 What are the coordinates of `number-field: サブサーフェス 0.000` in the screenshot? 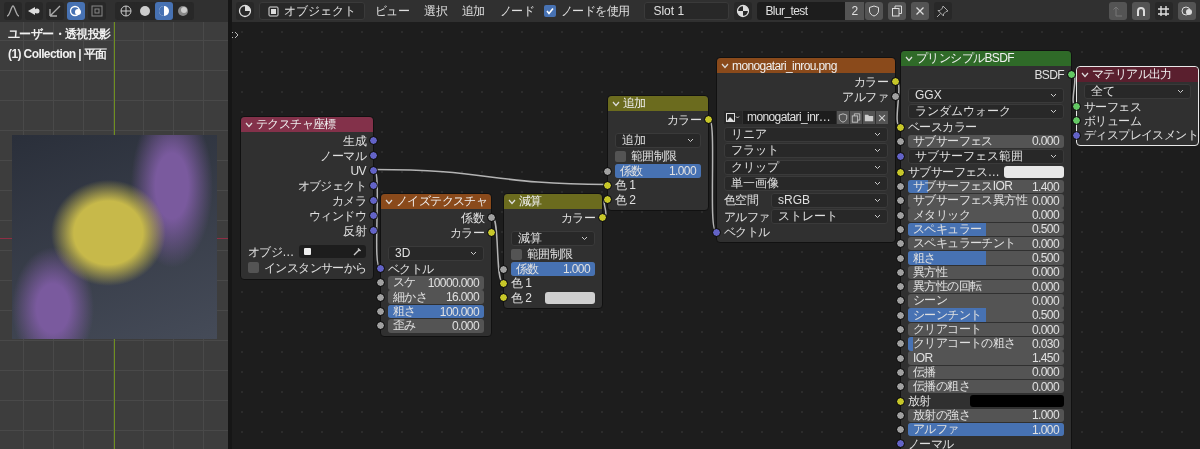 It's located at (986, 141).